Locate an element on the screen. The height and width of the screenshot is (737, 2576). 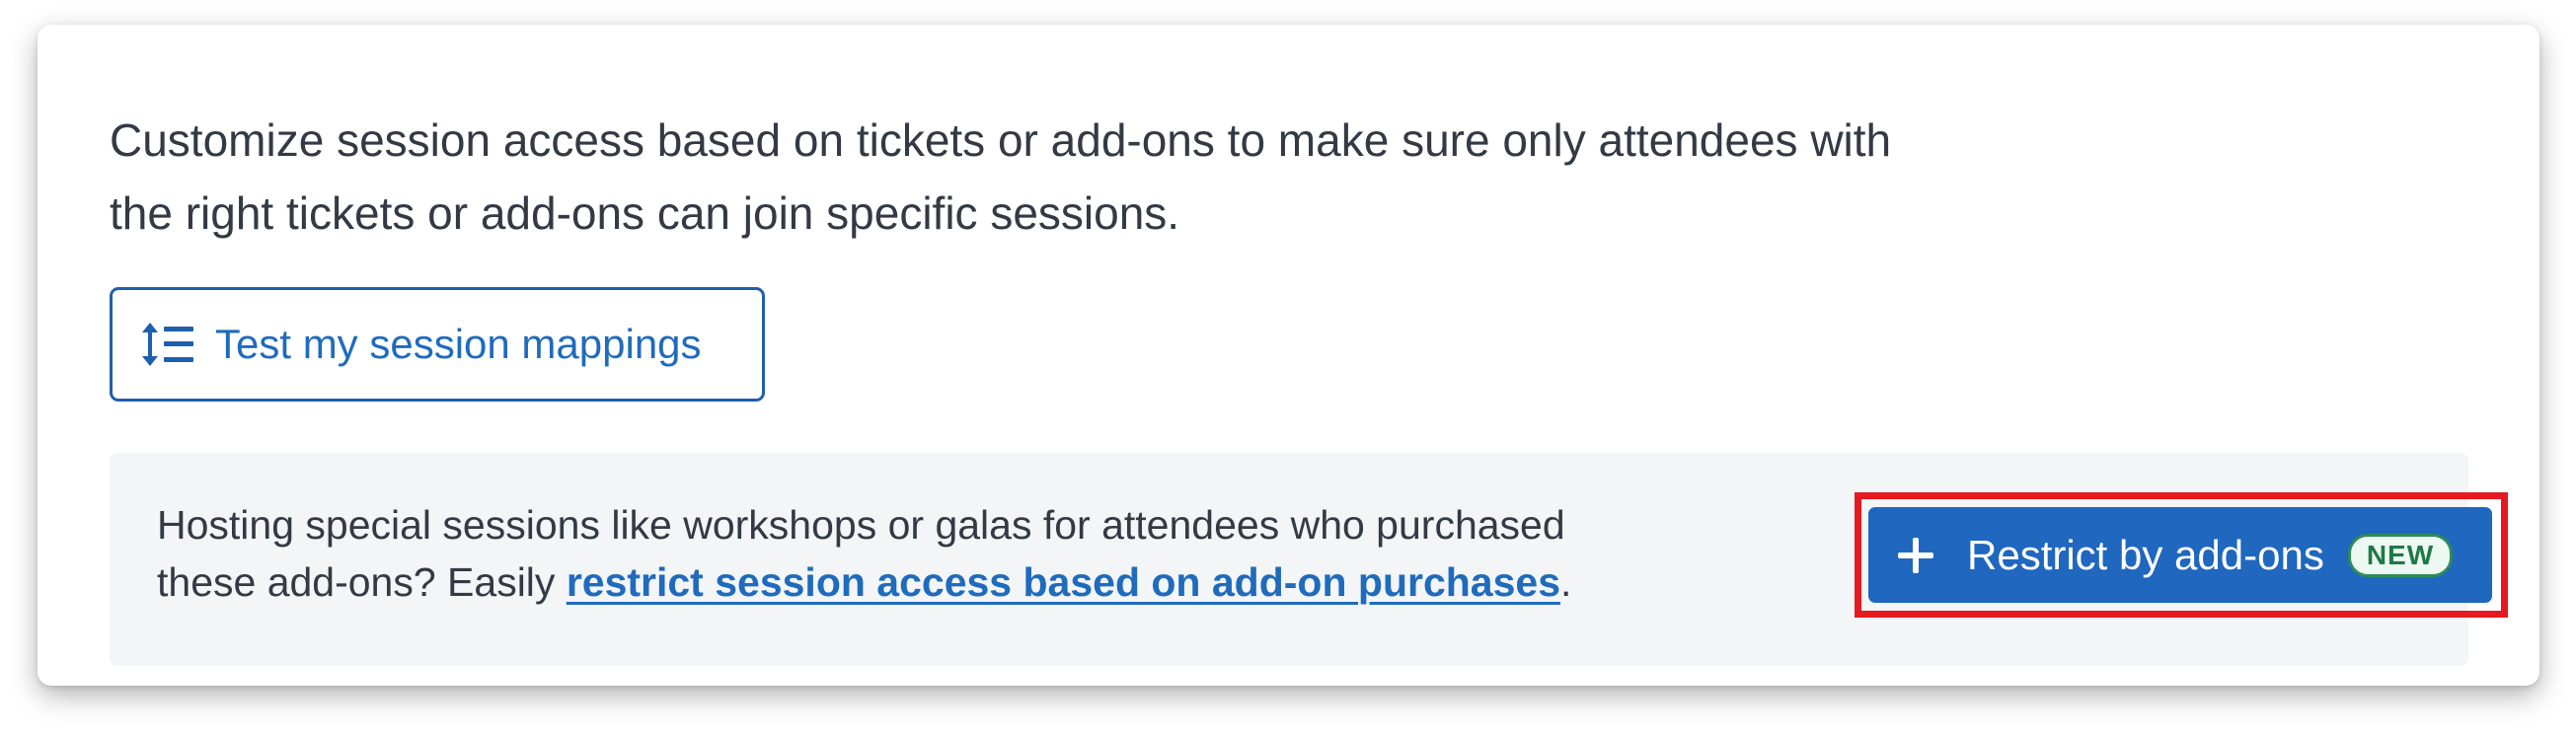
plus-icon is located at coordinates (1916, 555).